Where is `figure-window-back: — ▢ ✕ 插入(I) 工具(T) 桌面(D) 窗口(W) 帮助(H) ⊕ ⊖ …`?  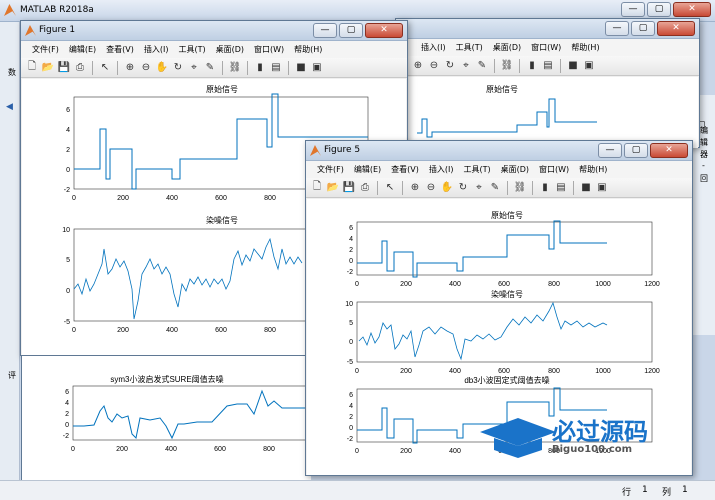
figure-window-back: — ▢ ✕ 插入(I) 工具(T) 桌面(D) 窗口(W) 帮助(H) ⊕ ⊖ … is located at coordinates (547, 83).